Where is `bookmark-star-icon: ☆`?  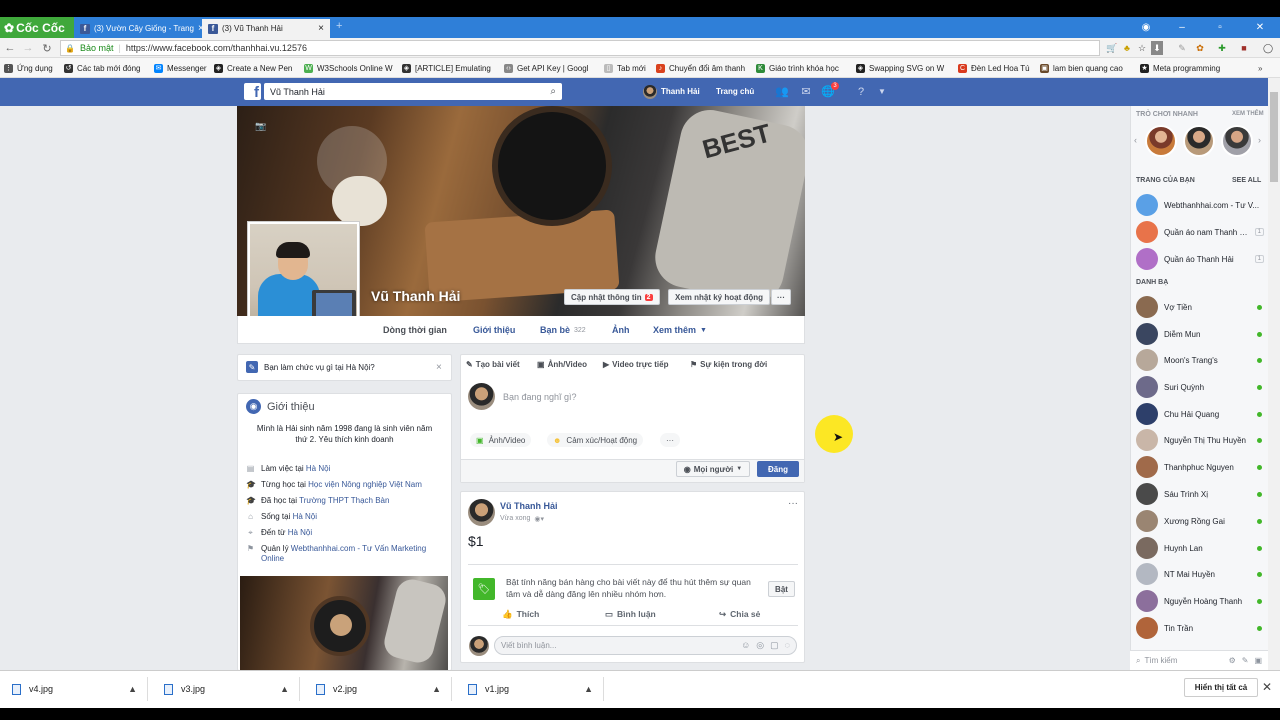
bookmark-star-icon: ☆ is located at coordinates (1142, 48).